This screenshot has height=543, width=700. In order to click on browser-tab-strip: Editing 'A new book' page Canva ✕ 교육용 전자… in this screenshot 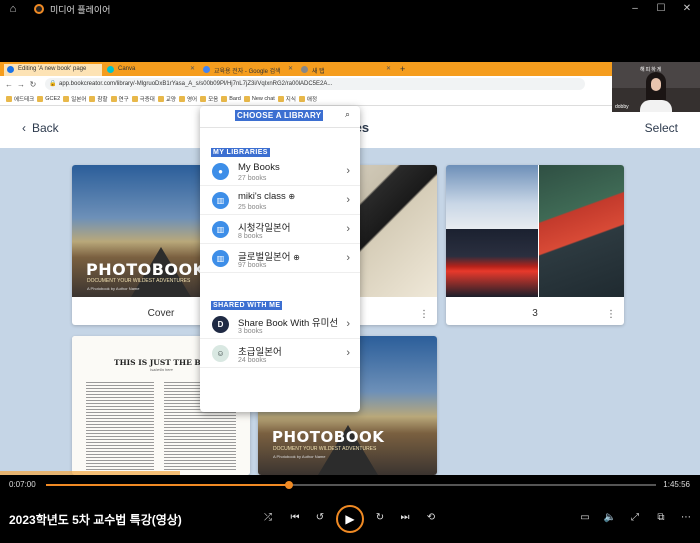, I will do `click(350, 69)`.